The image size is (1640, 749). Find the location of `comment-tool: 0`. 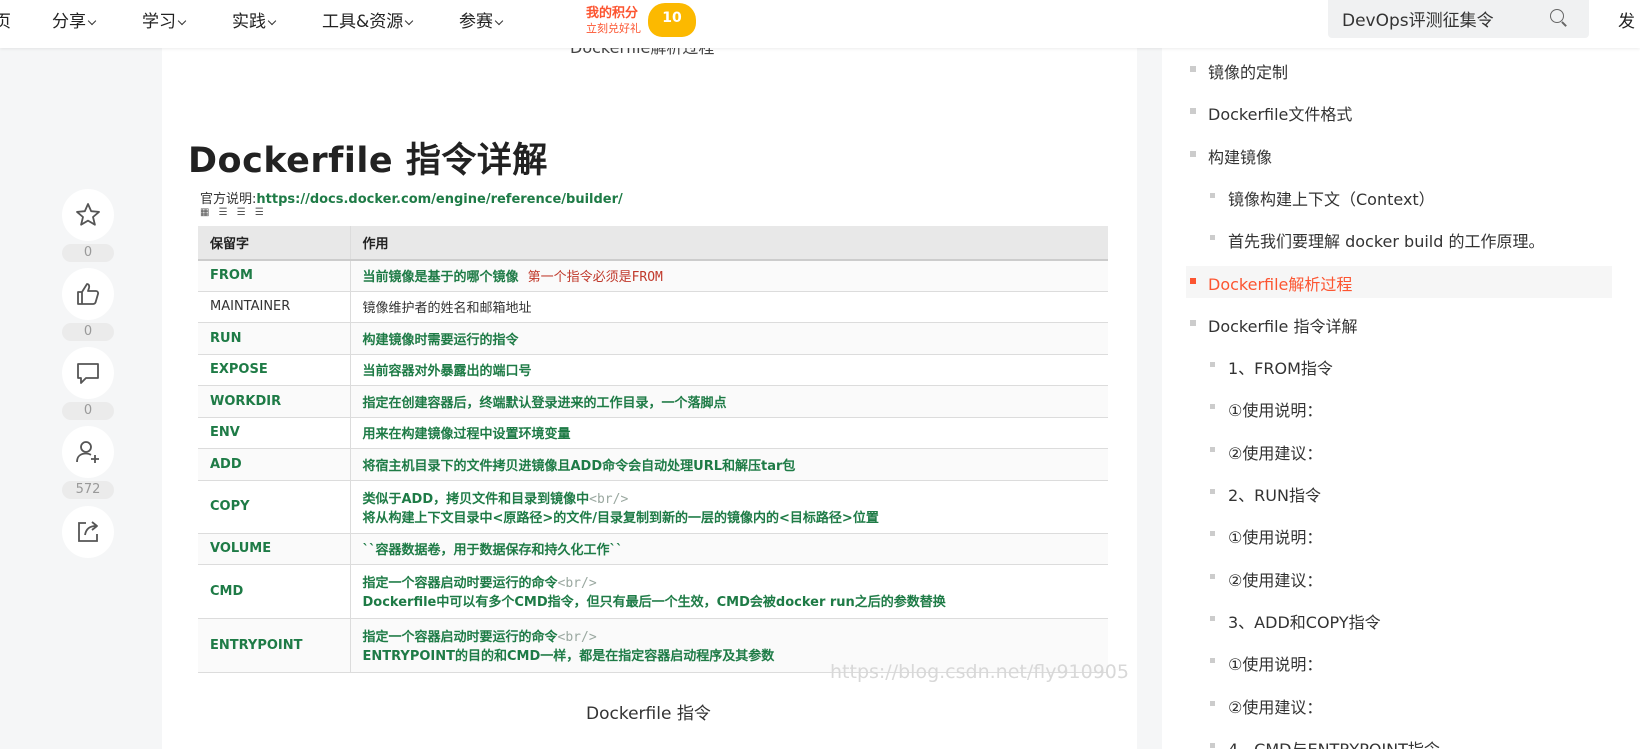

comment-tool: 0 is located at coordinates (88, 383).